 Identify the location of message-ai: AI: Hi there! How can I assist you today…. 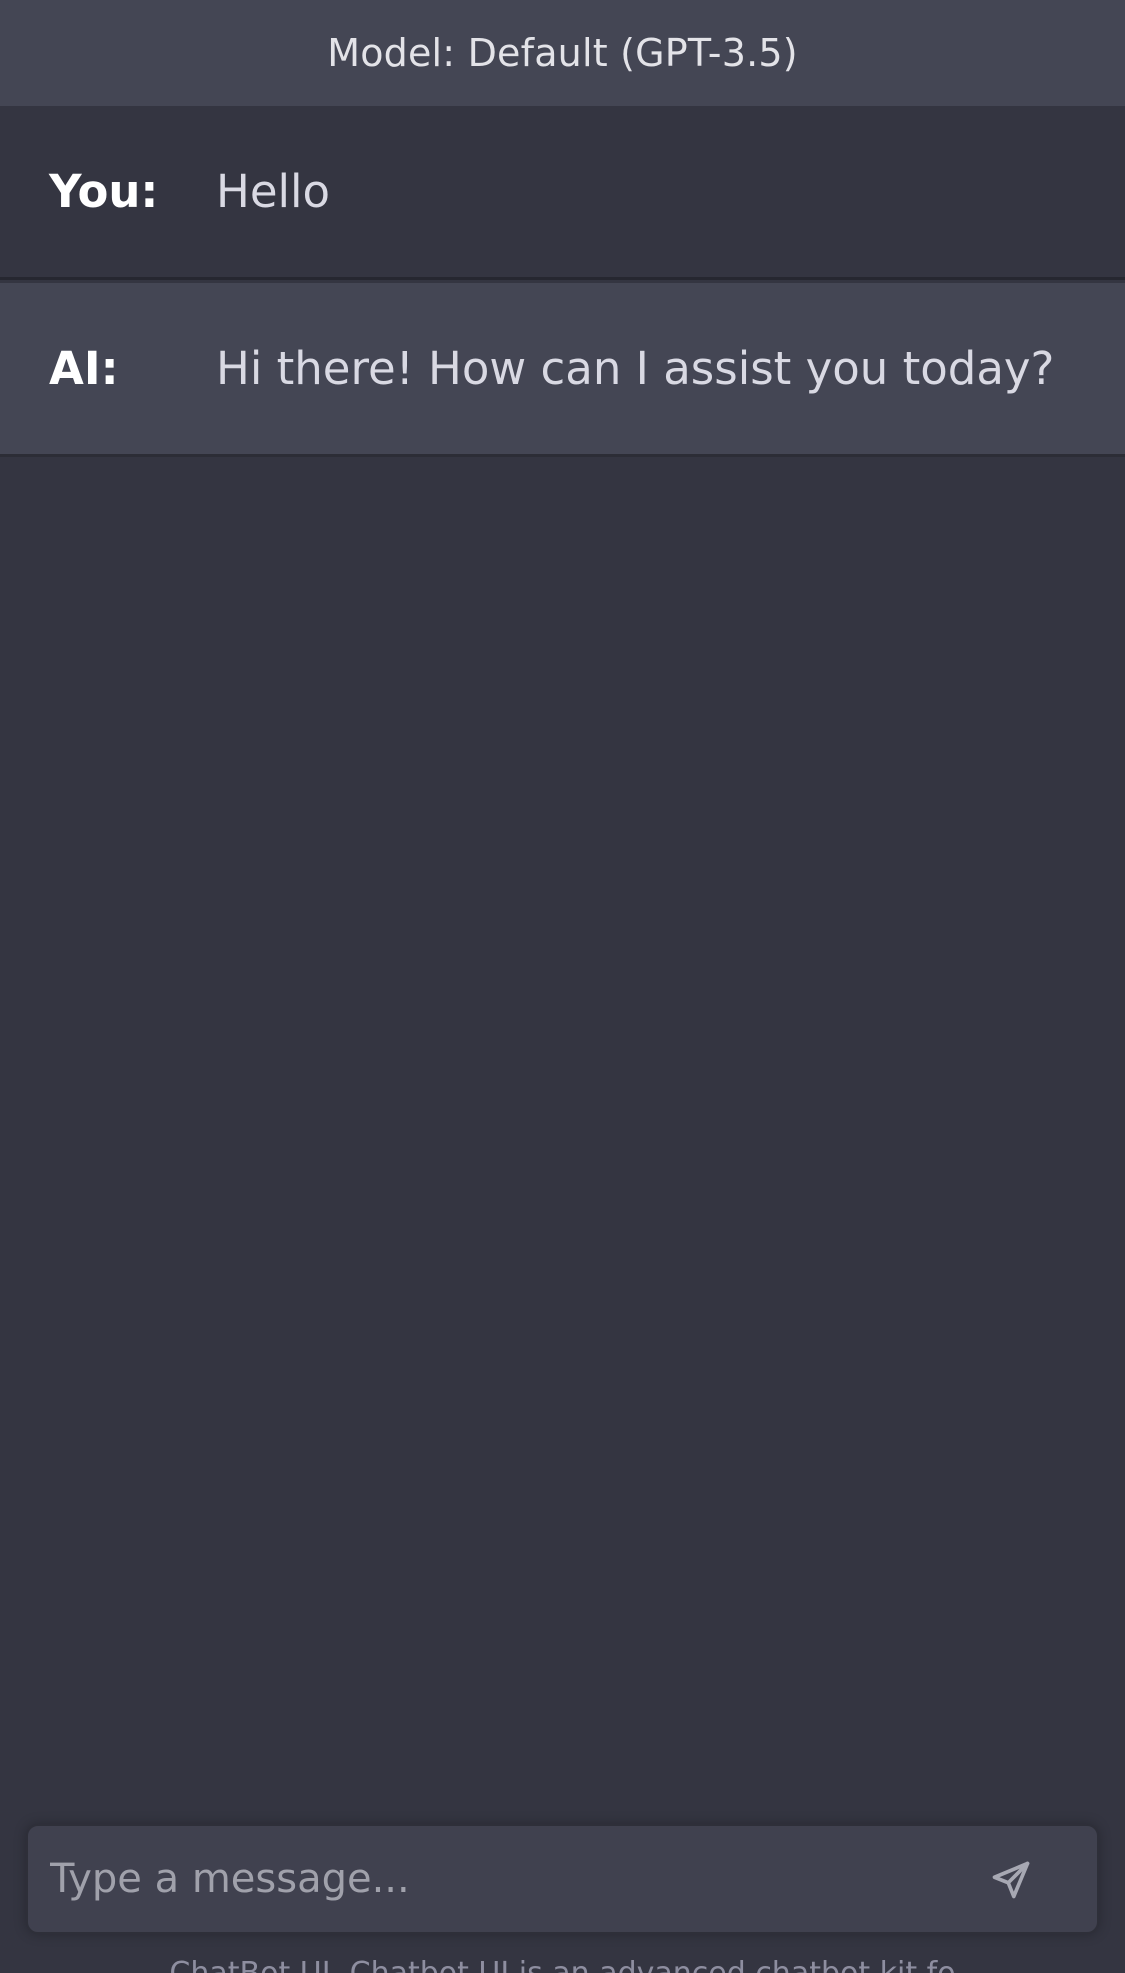
(562, 370).